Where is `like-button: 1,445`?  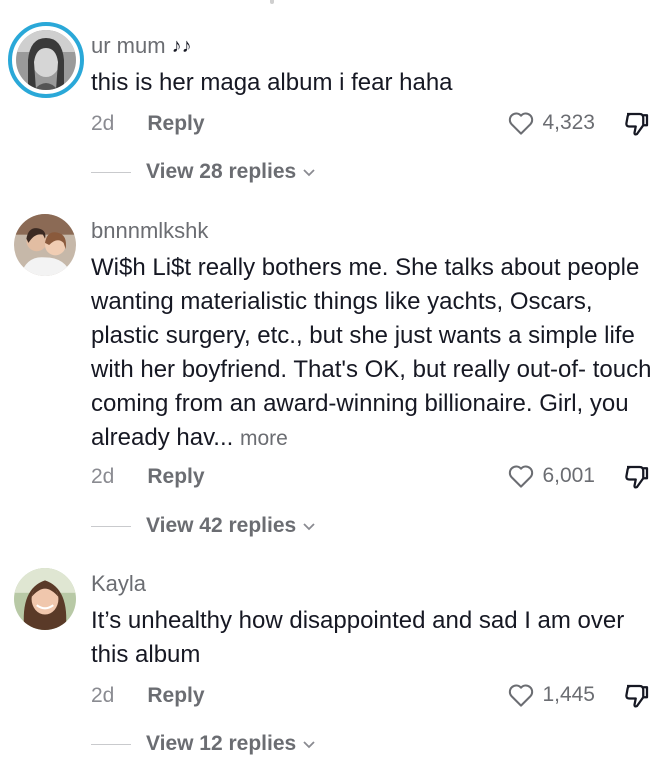 like-button: 1,445 is located at coordinates (550, 695).